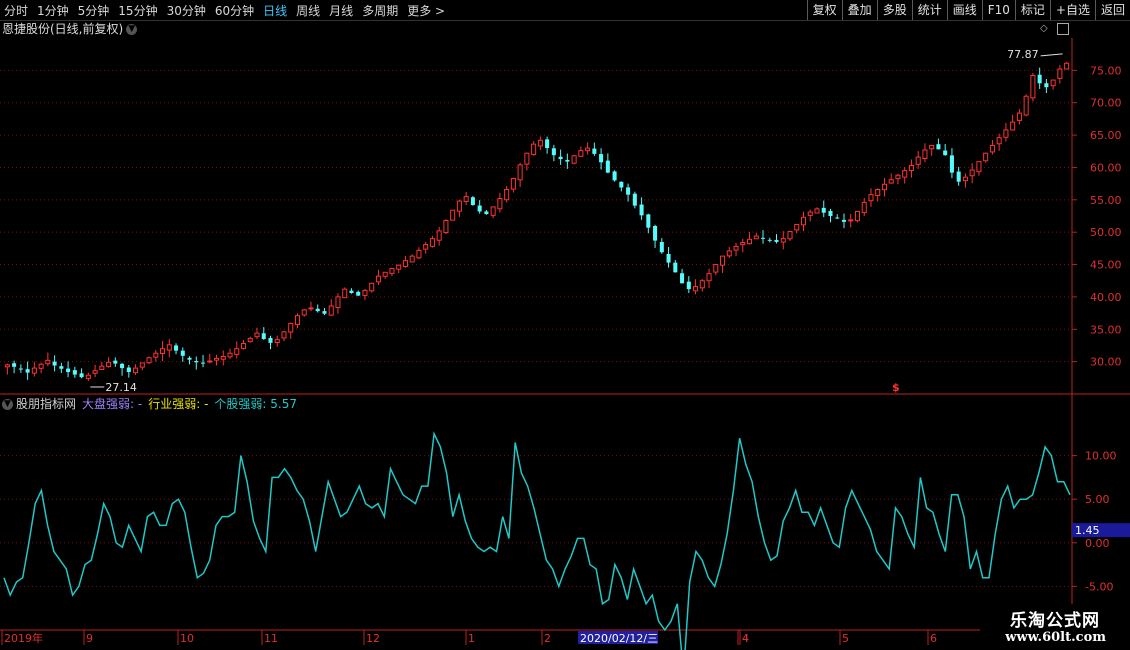 Image resolution: width=1130 pixels, height=650 pixels. Describe the element at coordinates (1055, 637) in the screenshot. I see `watermark-url: www.60lt.com` at that location.